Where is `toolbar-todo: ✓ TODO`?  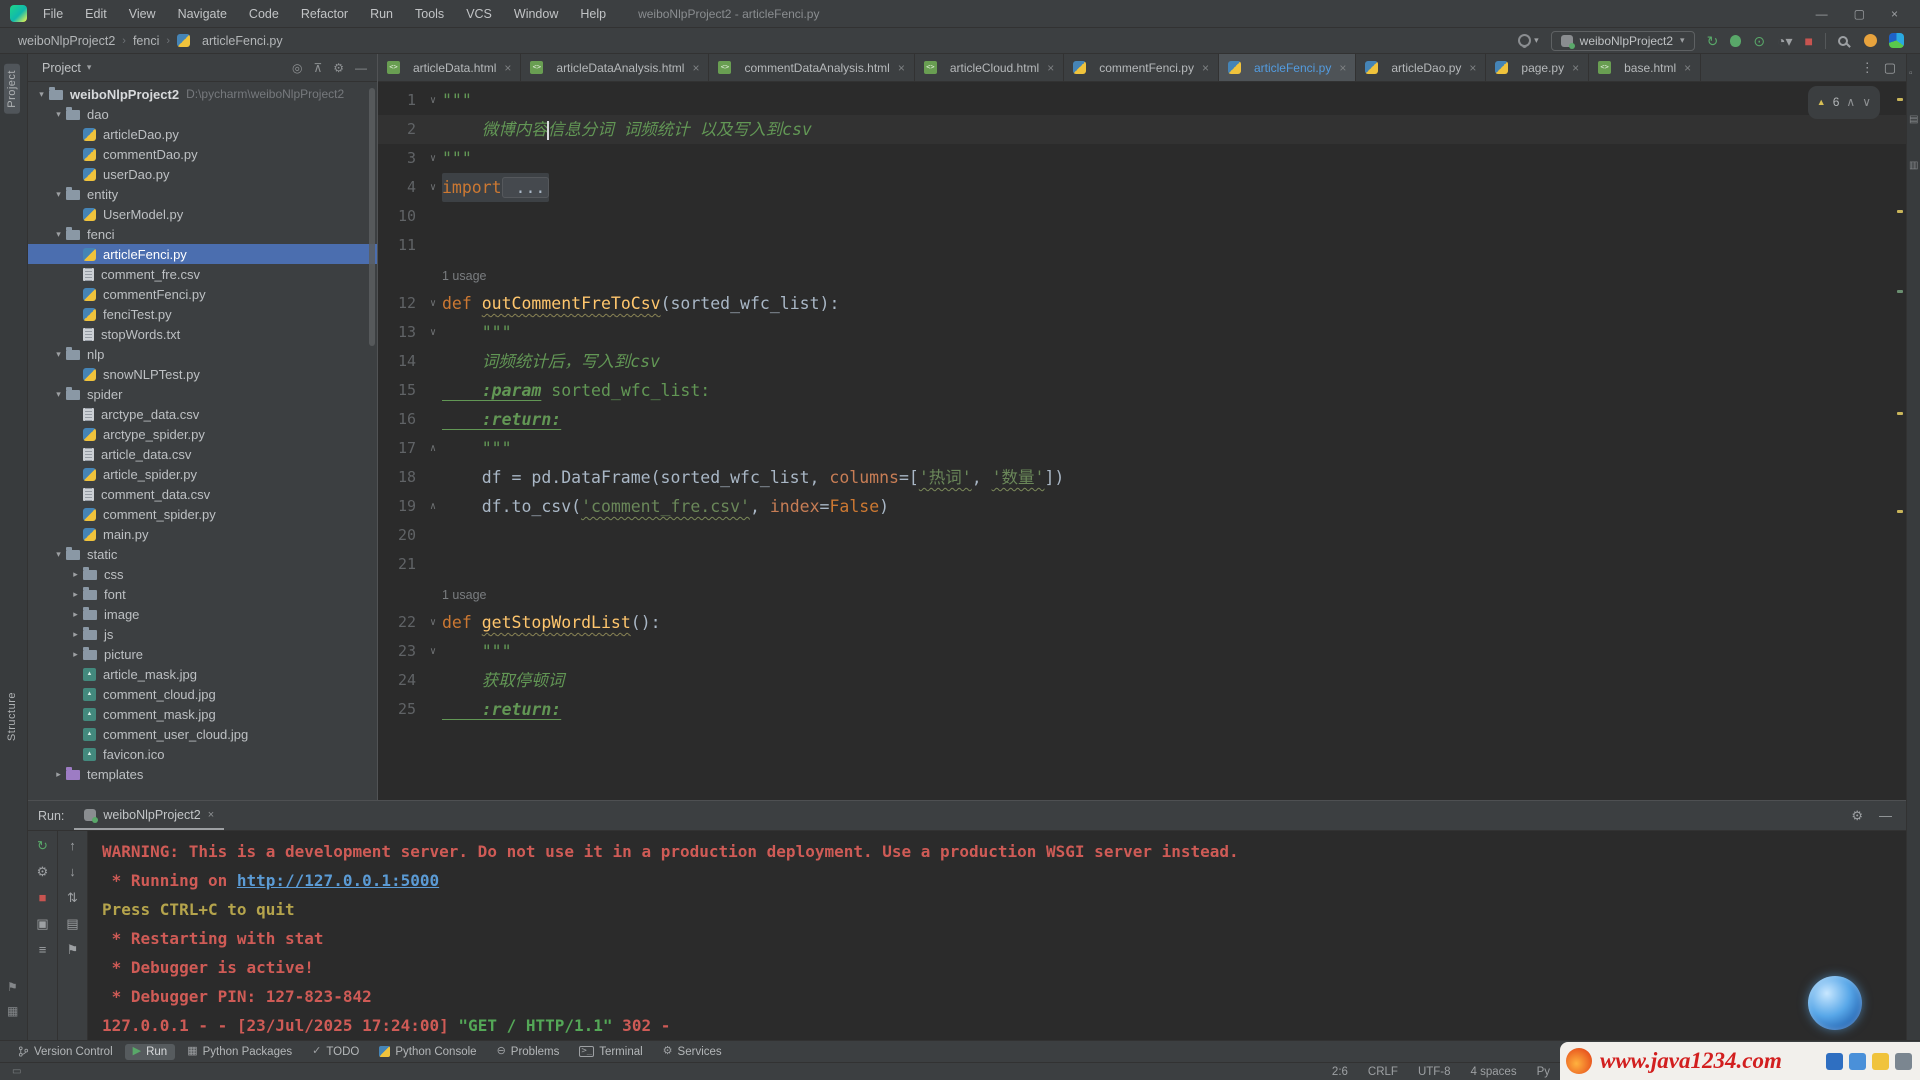 toolbar-todo: ✓ TODO is located at coordinates (335, 1052).